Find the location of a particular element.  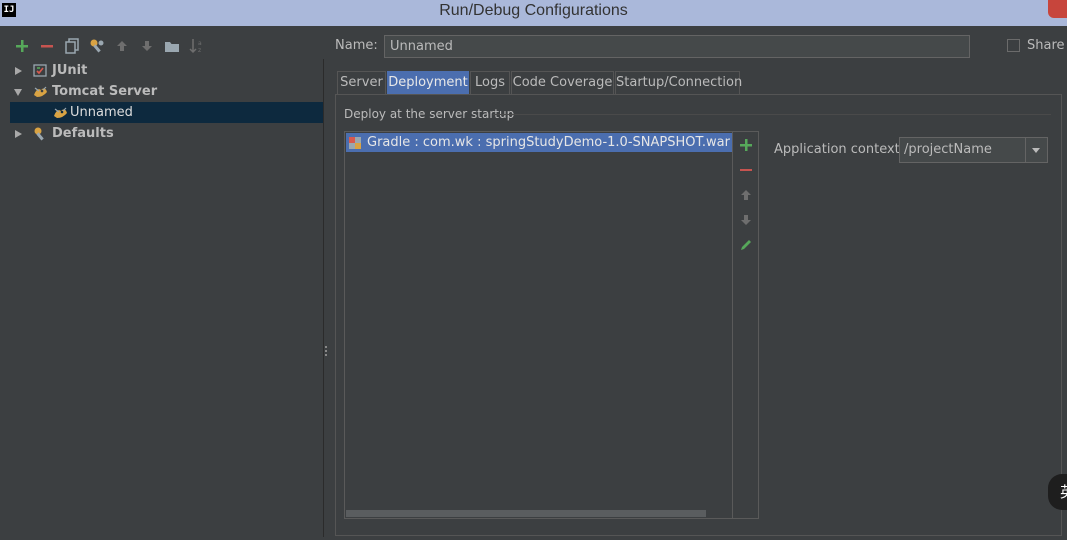

chevron-down-icon is located at coordinates (1036, 150).